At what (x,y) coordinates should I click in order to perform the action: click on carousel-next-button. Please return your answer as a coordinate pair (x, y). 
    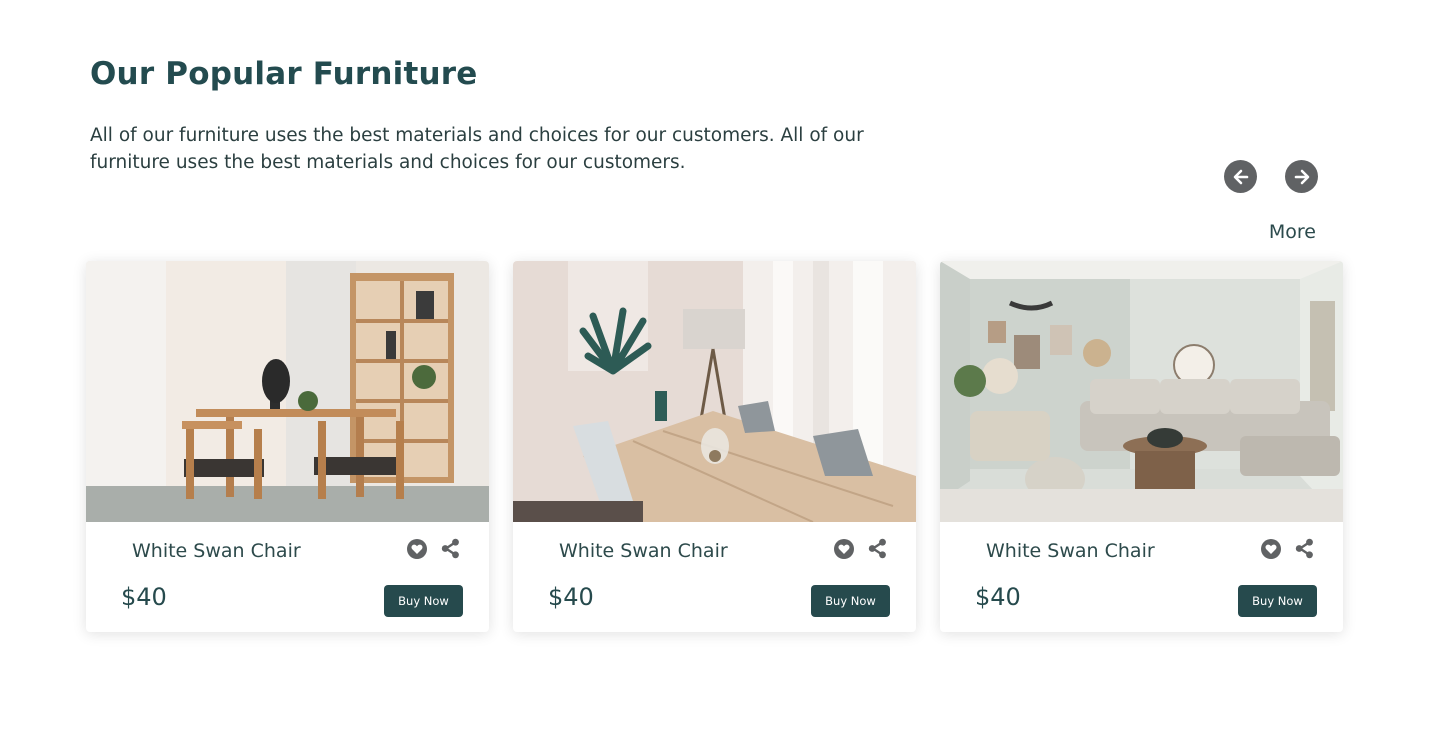
    Looking at the image, I should click on (1301, 176).